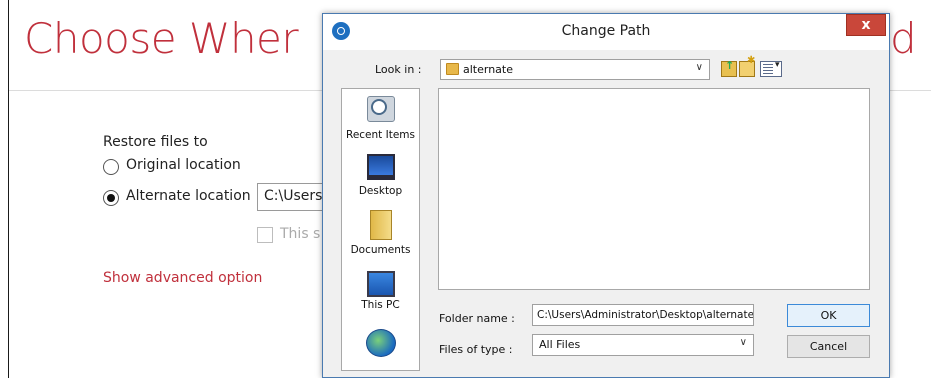 The height and width of the screenshot is (378, 931). I want to click on alternate-location-radio, so click(111, 198).